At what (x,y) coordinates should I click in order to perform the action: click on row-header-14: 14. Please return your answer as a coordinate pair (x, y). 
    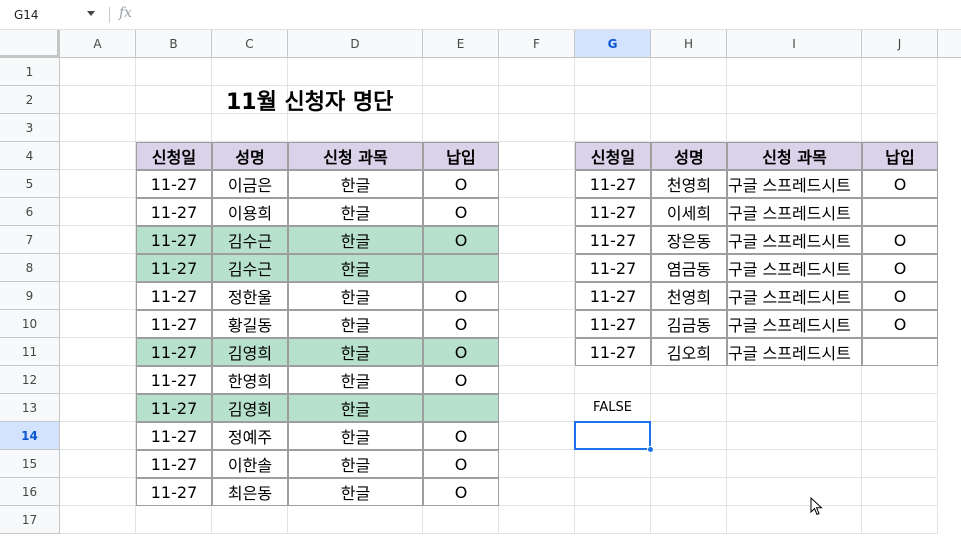
    Looking at the image, I should click on (30, 436).